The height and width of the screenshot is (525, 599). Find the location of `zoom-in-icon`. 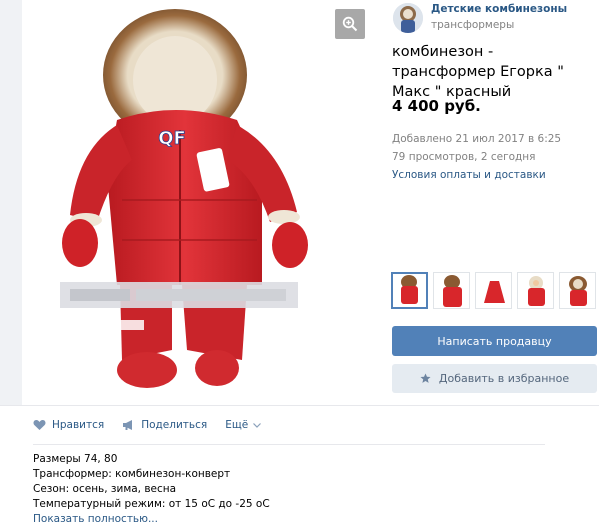

zoom-in-icon is located at coordinates (350, 24).